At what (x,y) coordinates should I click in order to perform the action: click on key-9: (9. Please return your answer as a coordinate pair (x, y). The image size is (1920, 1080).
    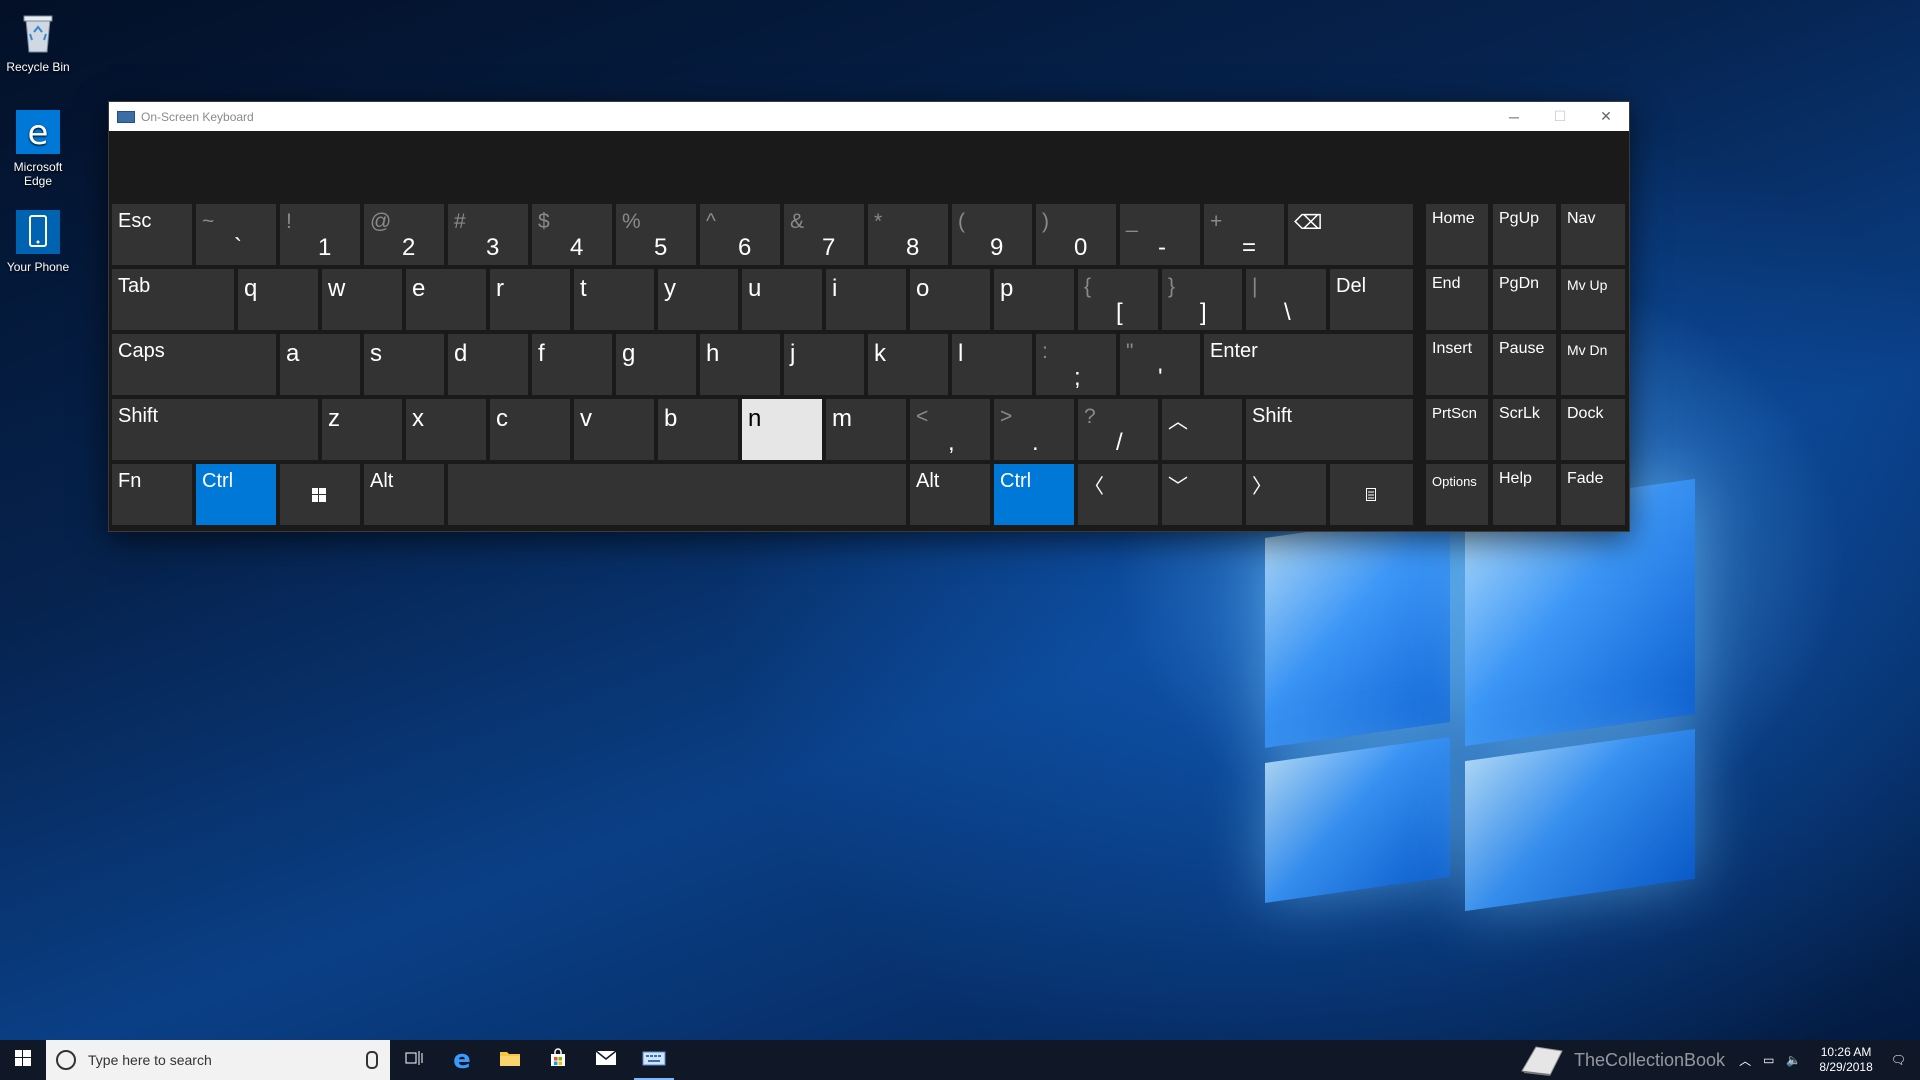
    Looking at the image, I should click on (992, 234).